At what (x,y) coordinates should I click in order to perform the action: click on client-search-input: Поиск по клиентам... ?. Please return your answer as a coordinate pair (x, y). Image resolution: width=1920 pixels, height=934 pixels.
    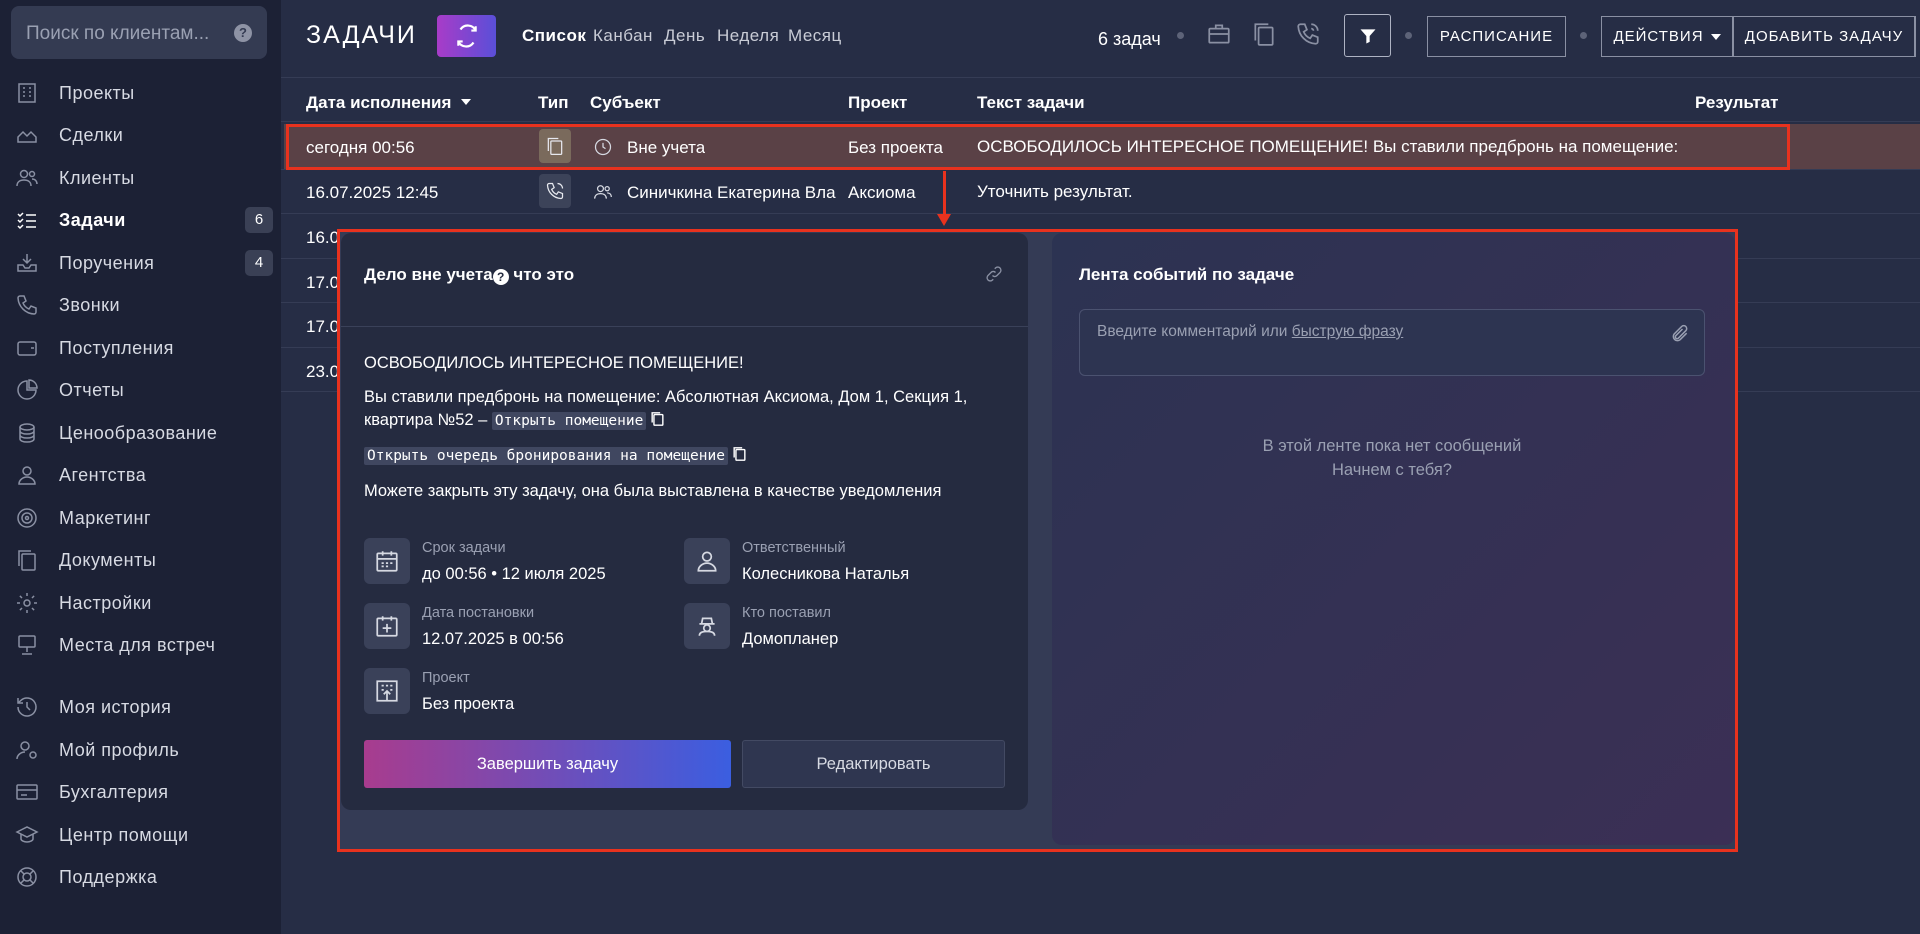
    Looking at the image, I should click on (139, 32).